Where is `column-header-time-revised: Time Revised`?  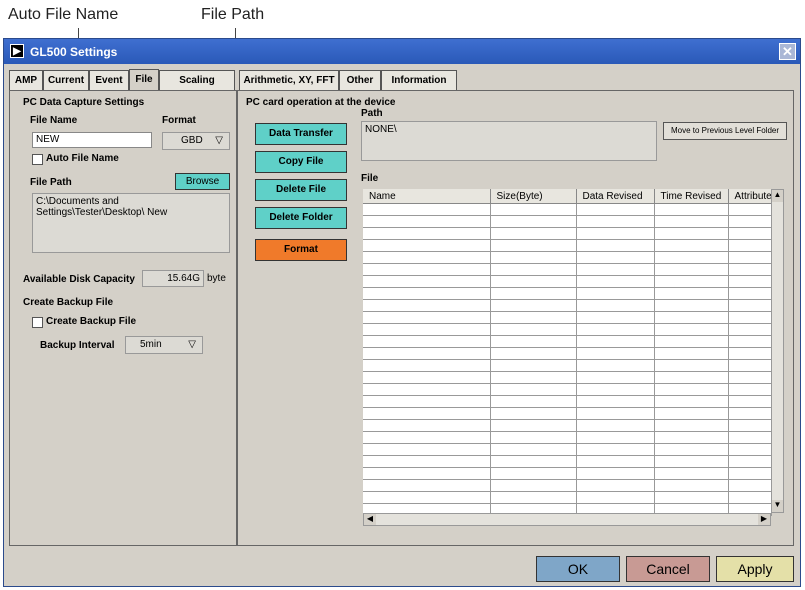 column-header-time-revised: Time Revised is located at coordinates (691, 196).